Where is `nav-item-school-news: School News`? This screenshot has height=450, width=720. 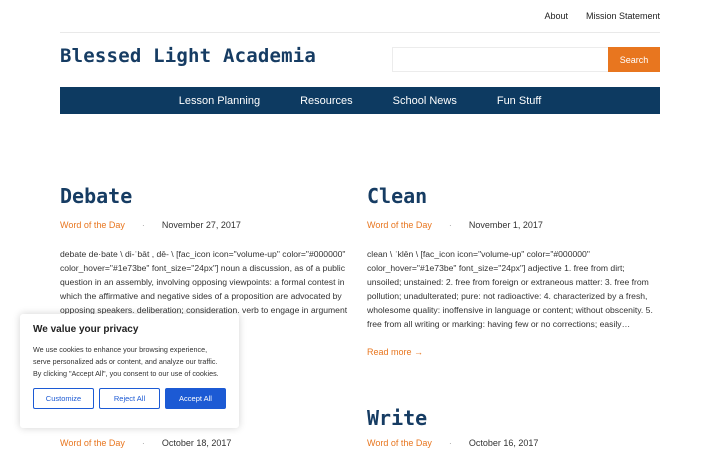
nav-item-school-news: School News is located at coordinates (425, 101).